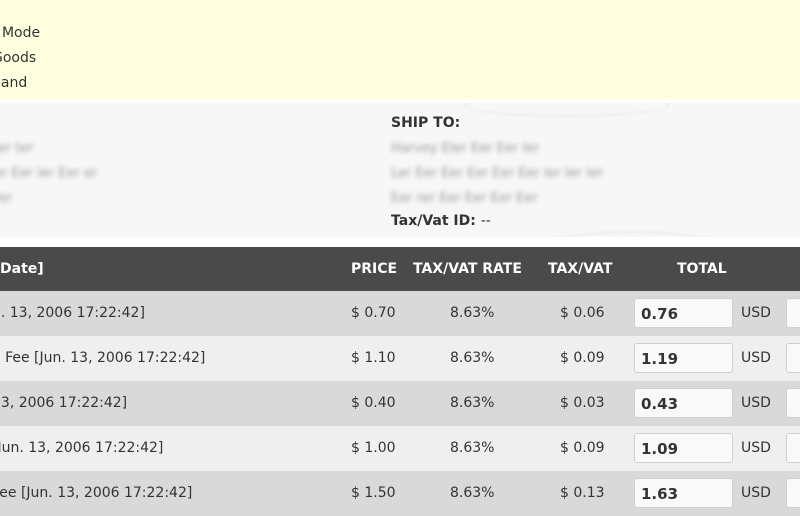 This screenshot has height=516, width=800. What do you see at coordinates (433, 221) in the screenshot?
I see `tax-vat-id-label: Tax/Vat ID:` at bounding box center [433, 221].